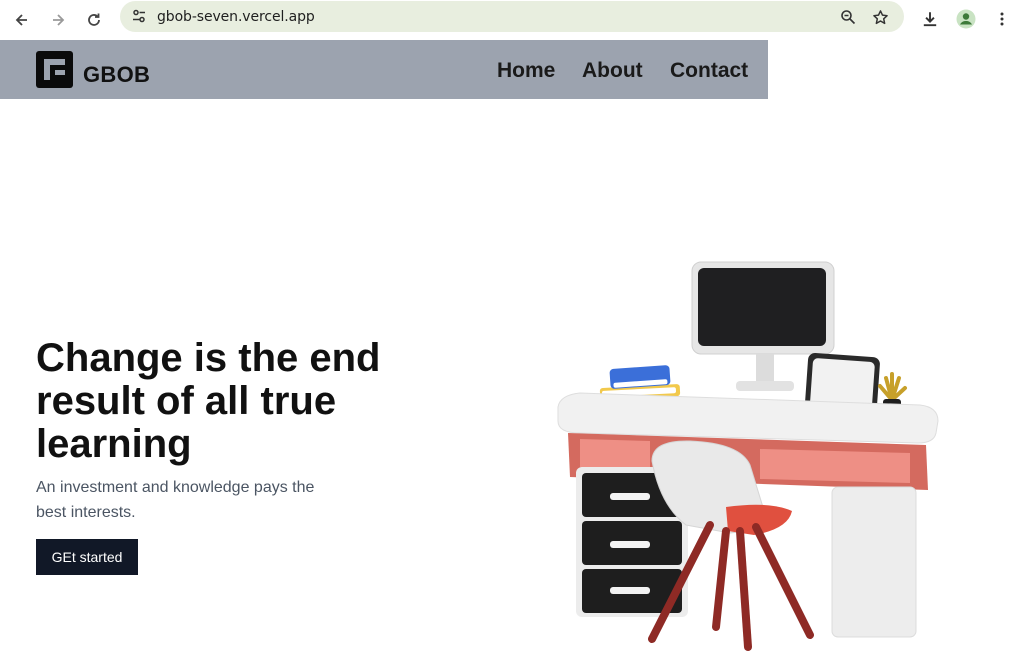  I want to click on arrow-right-icon, so click(59, 20).